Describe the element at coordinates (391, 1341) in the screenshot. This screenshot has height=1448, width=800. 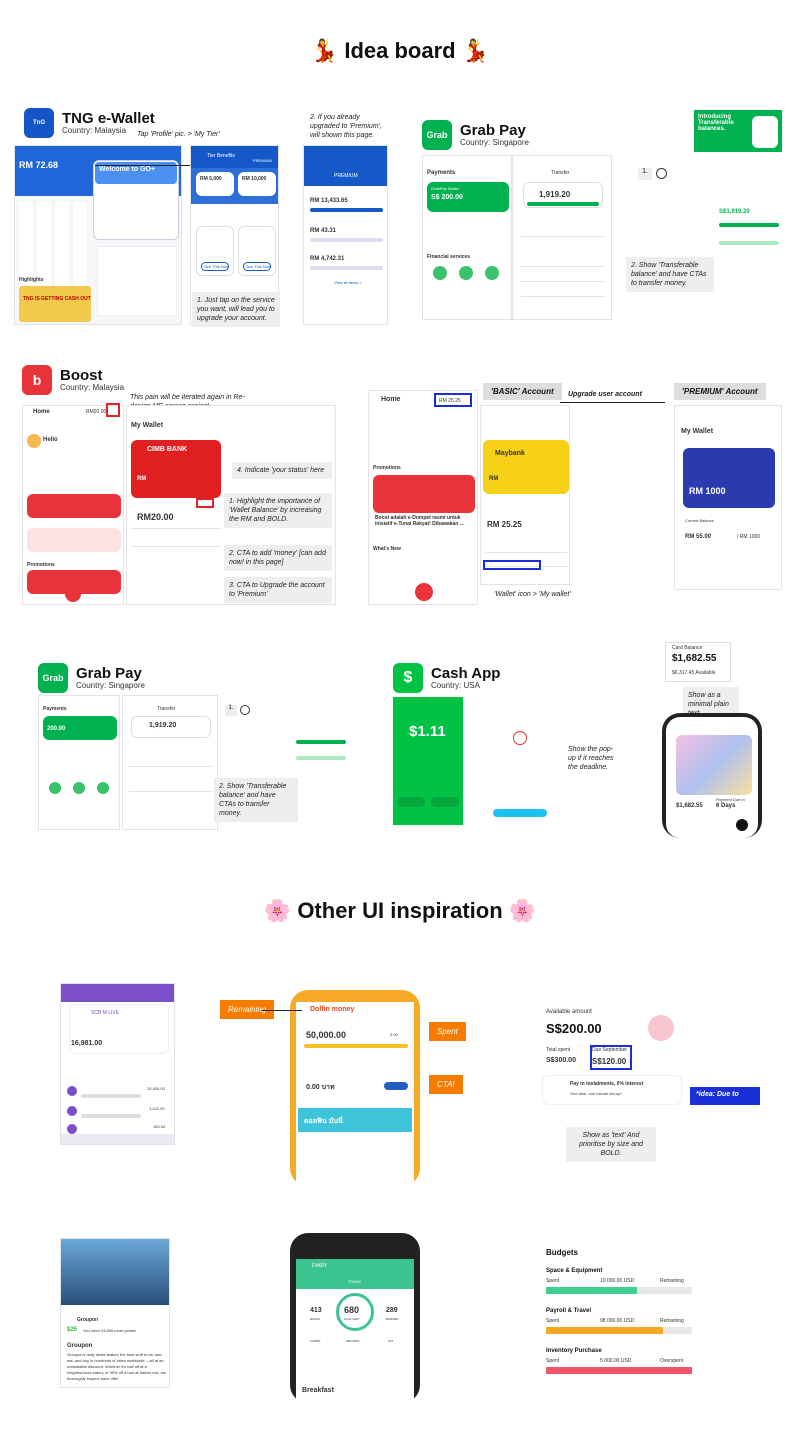
I see `diary-fat: FAT` at that location.